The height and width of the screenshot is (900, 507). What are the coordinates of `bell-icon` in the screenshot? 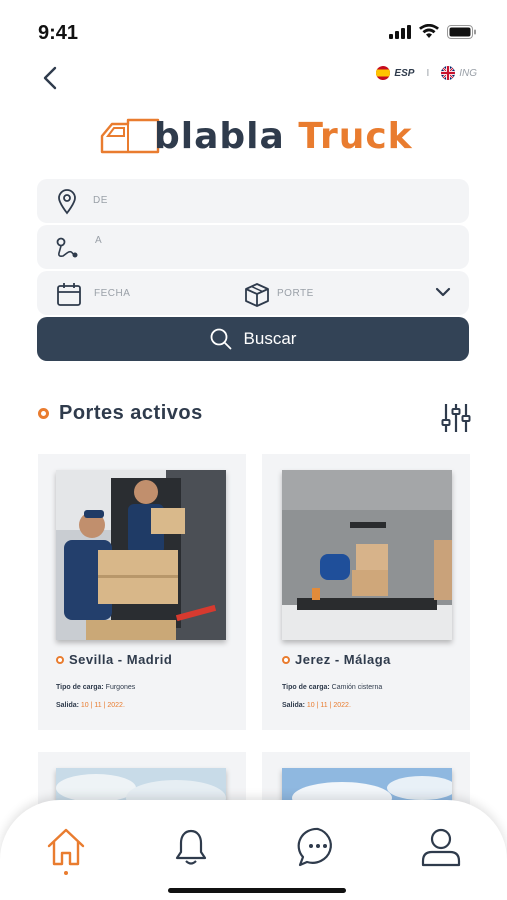 It's located at (191, 847).